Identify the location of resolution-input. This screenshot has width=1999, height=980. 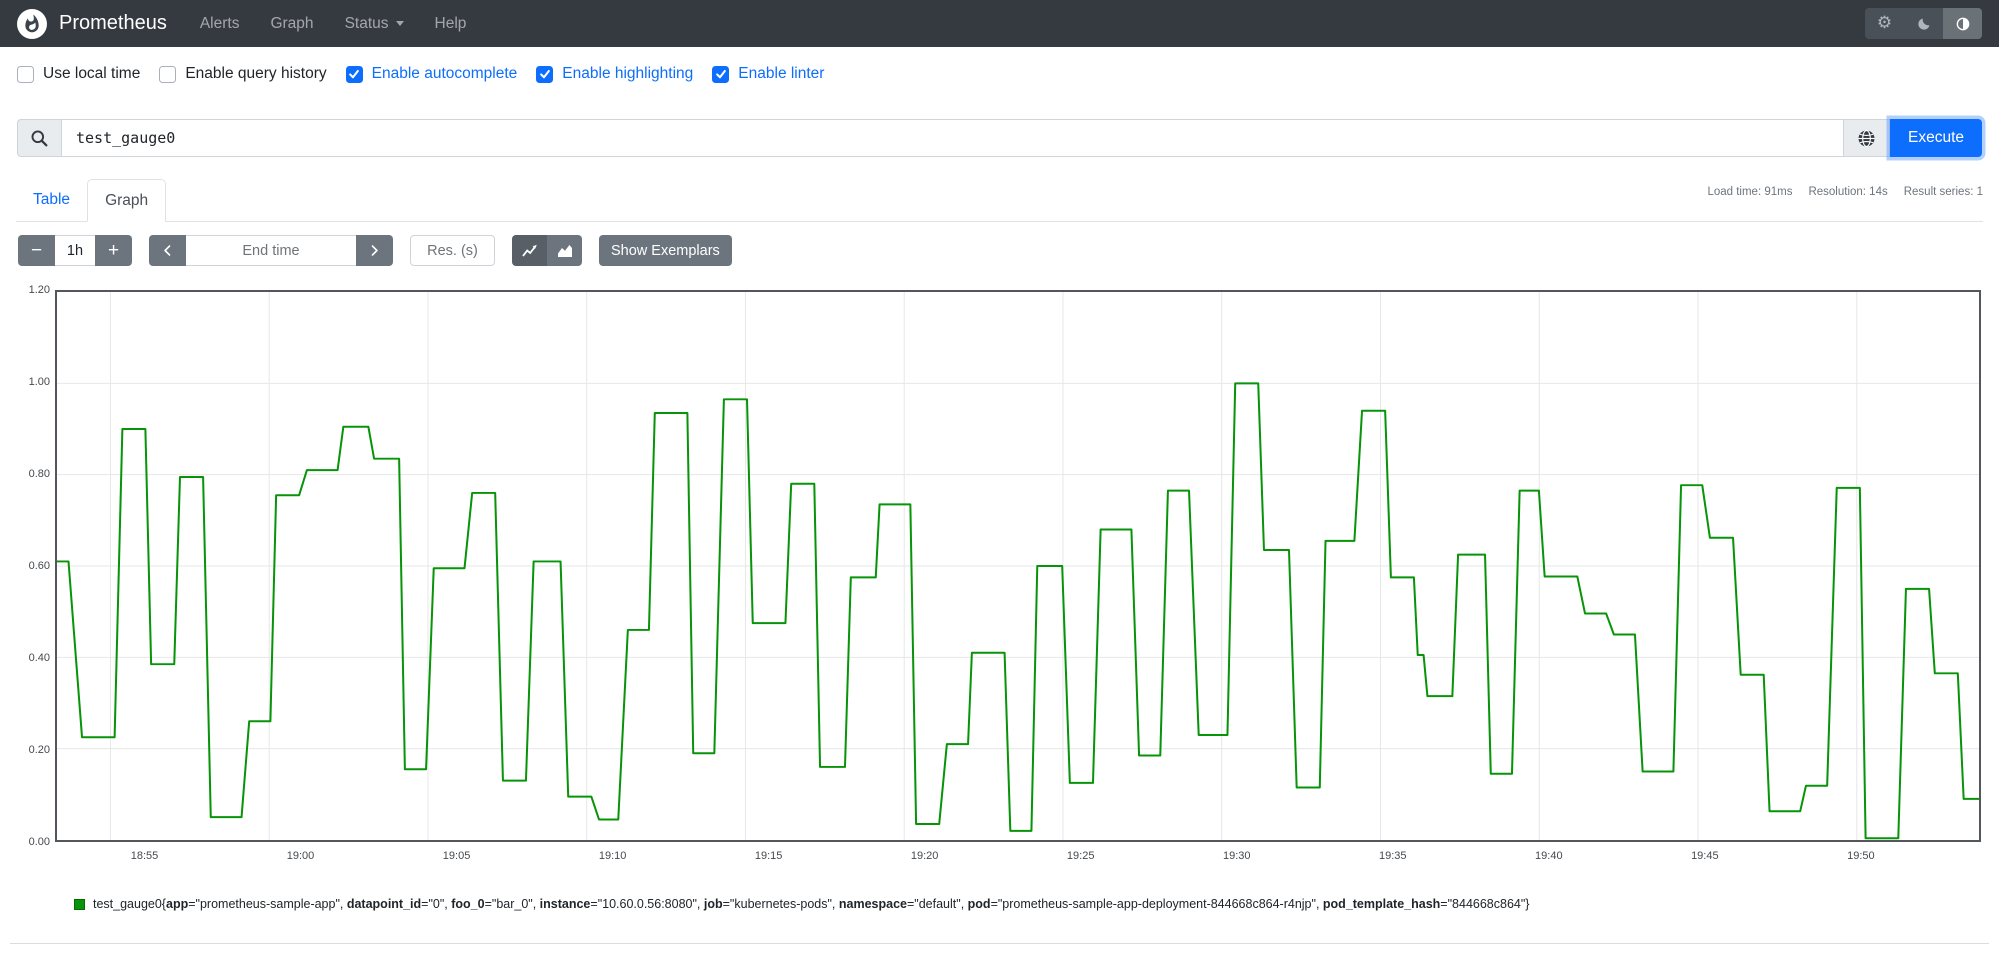
(452, 250).